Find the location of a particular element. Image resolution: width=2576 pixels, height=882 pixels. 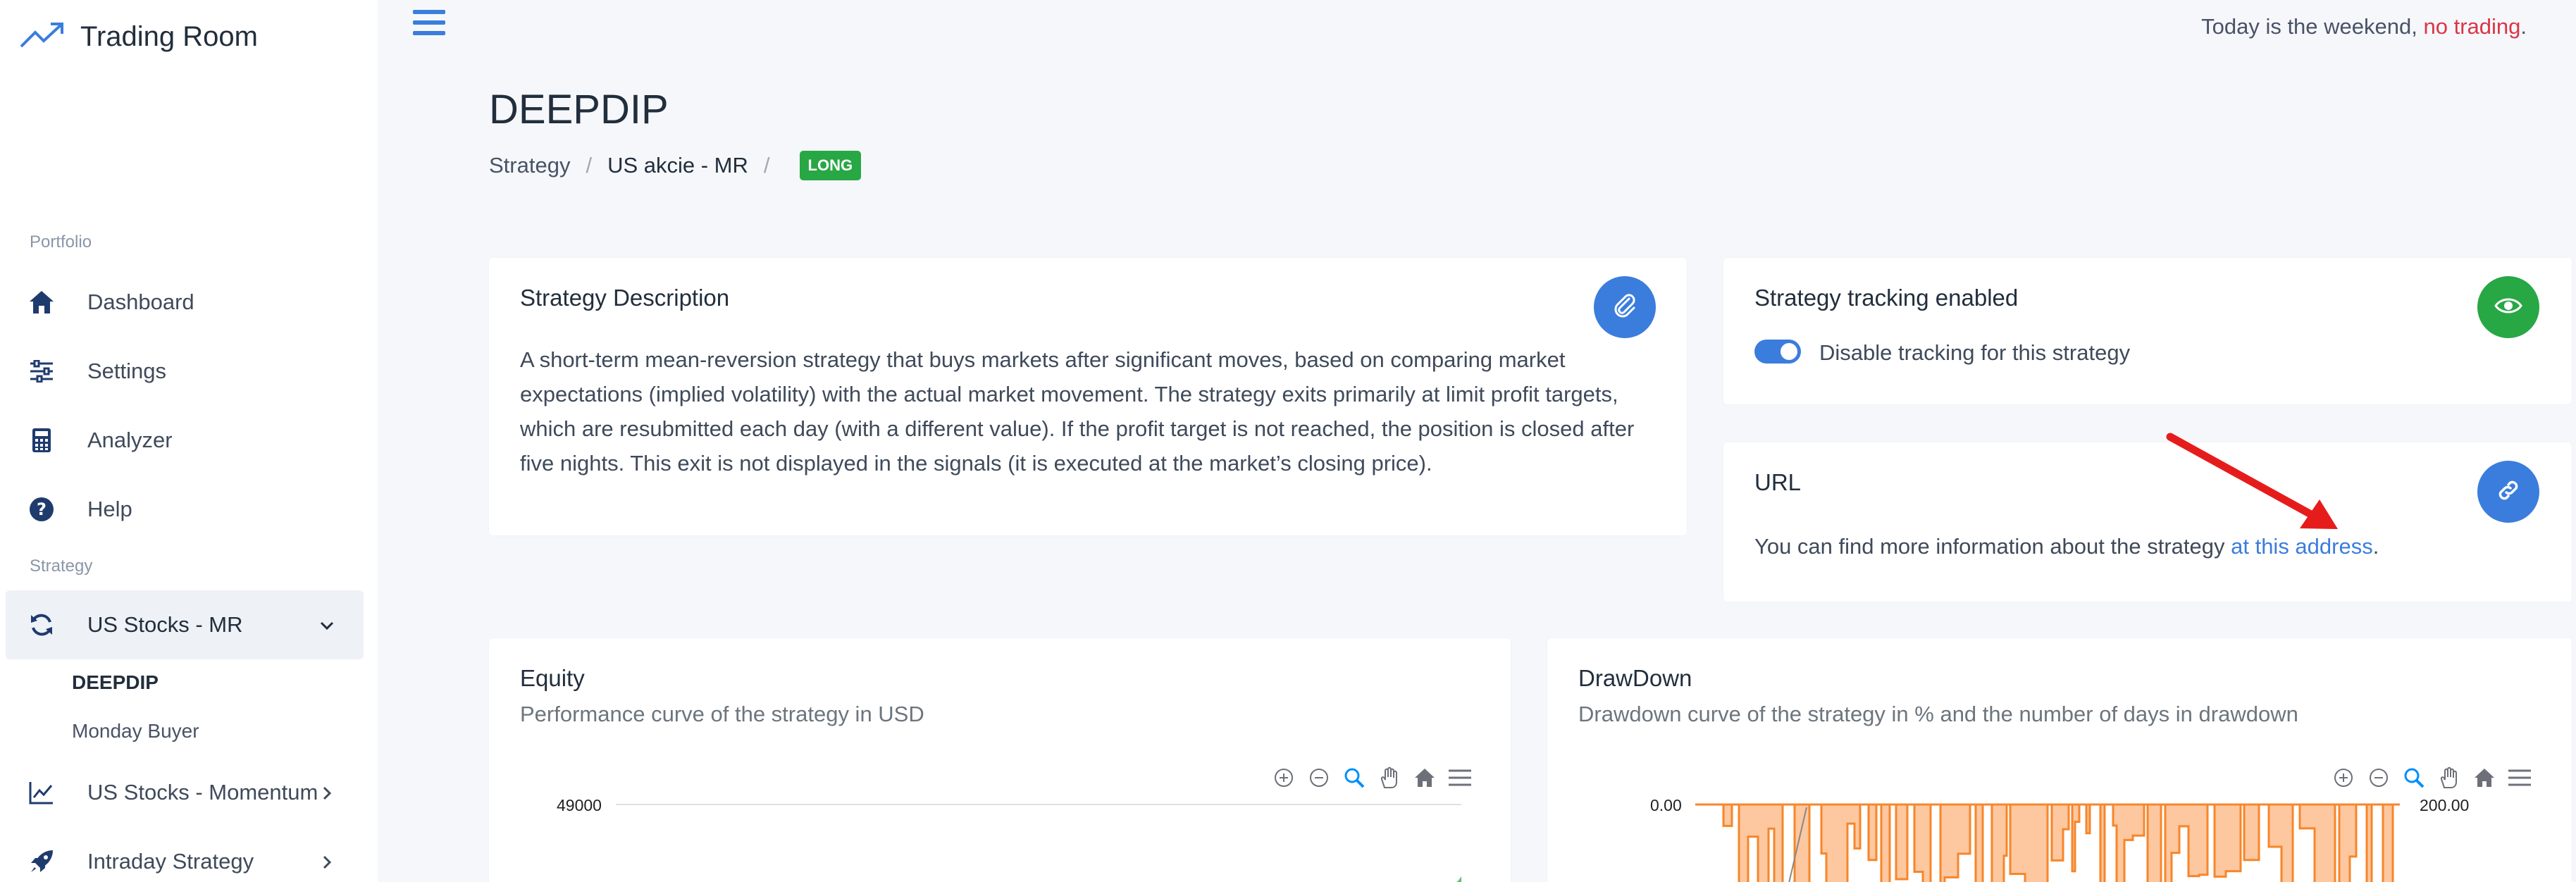

link-button is located at coordinates (2508, 492).